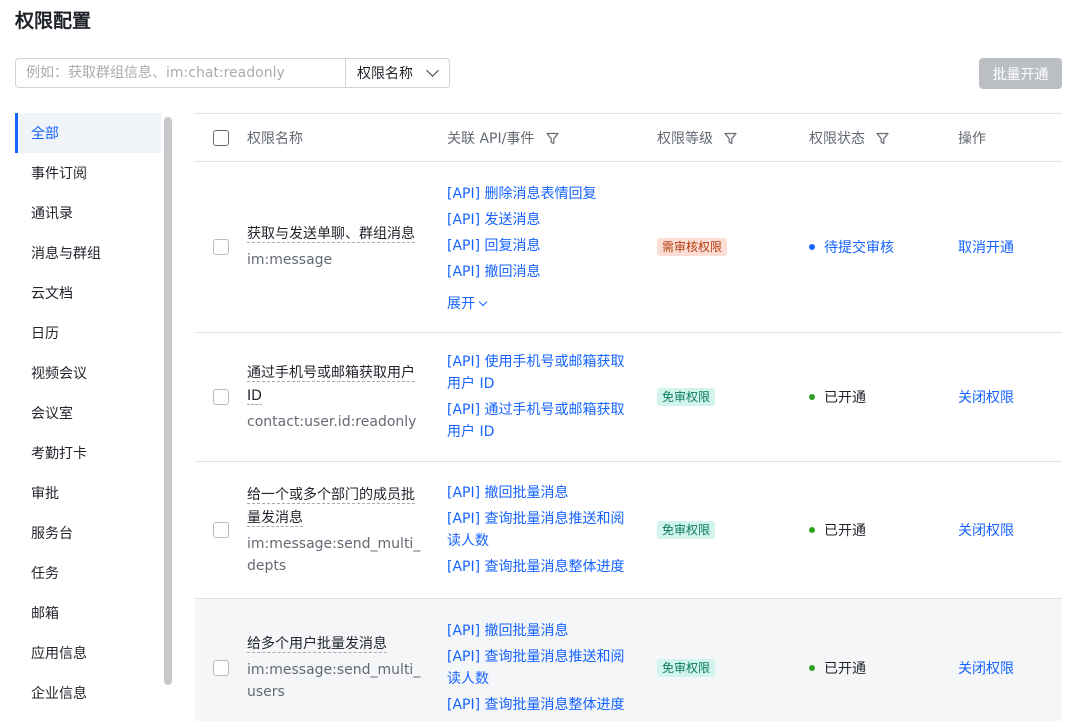  I want to click on sidebar-item-docs: 云文档, so click(88, 293).